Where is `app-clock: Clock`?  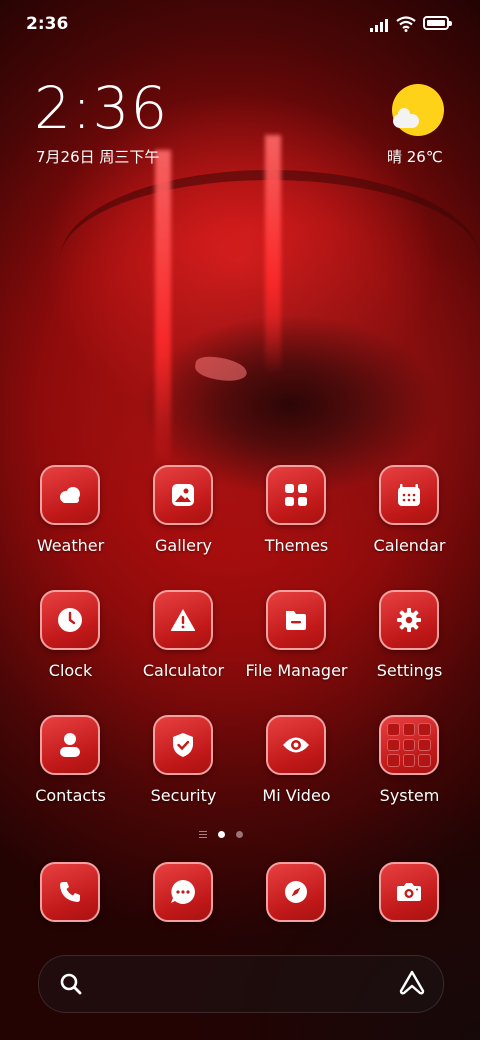 app-clock: Clock is located at coordinates (70, 642).